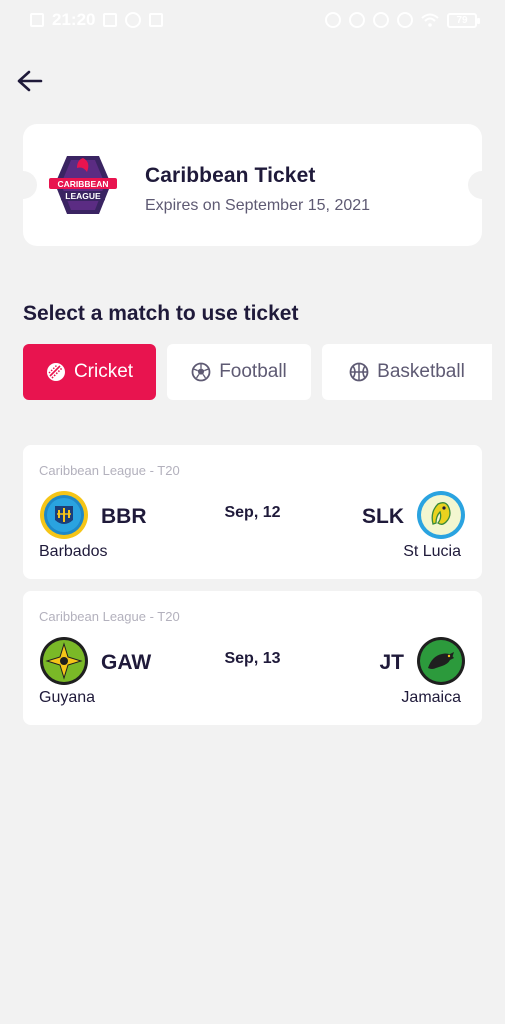  I want to click on wifi-icon, so click(430, 20).